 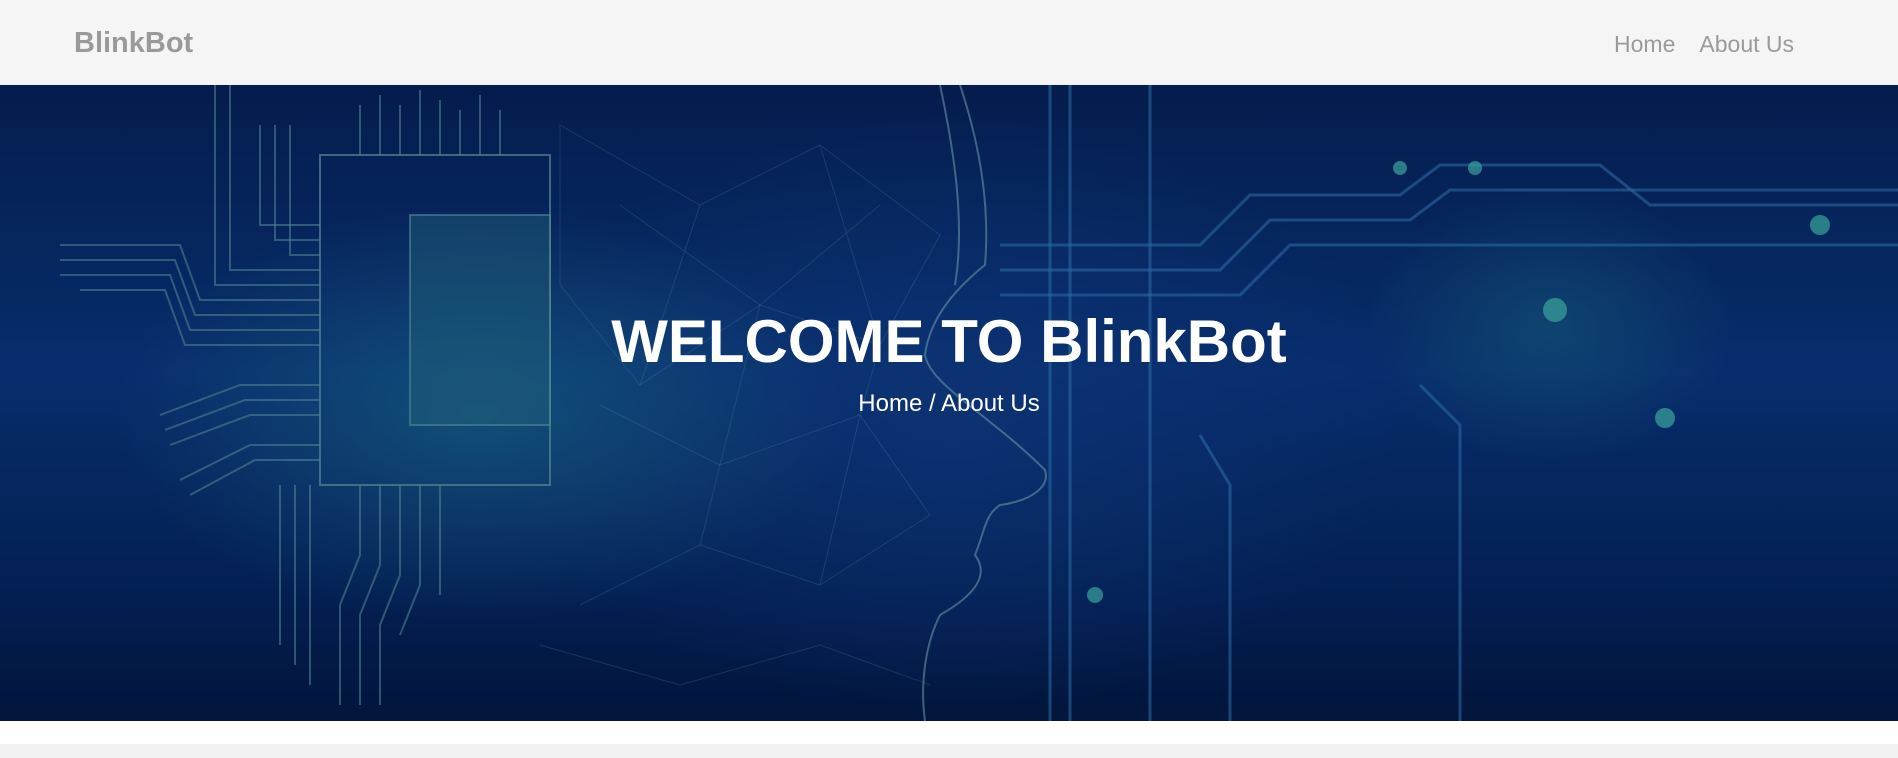 What do you see at coordinates (133, 43) in the screenshot?
I see `brand-logo: BlinkBot` at bounding box center [133, 43].